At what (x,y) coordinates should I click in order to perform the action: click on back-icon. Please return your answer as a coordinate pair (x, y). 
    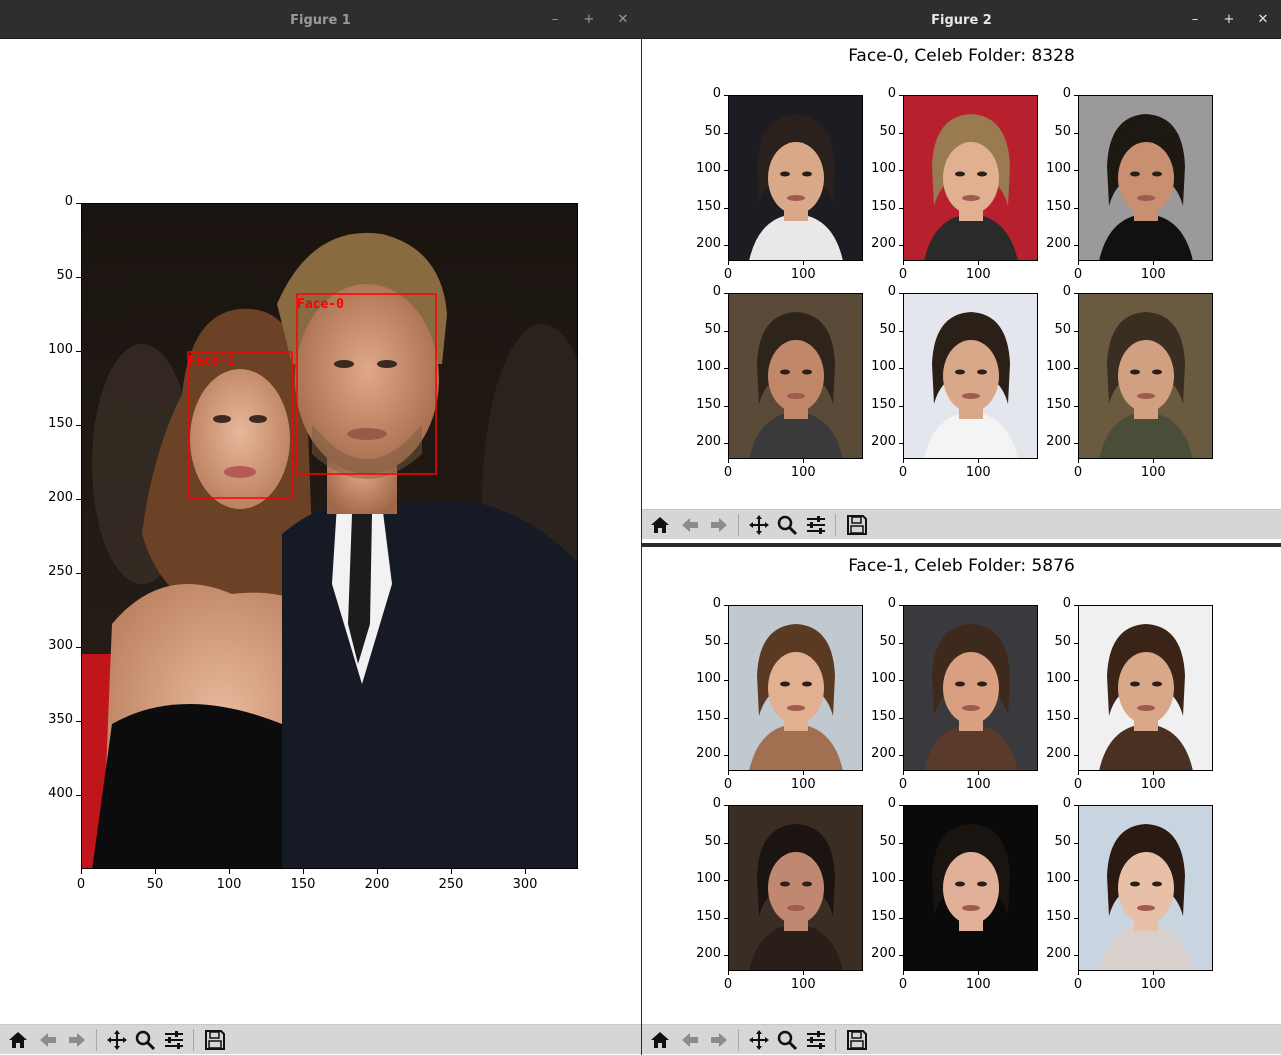
    Looking at the image, I should click on (690, 1040).